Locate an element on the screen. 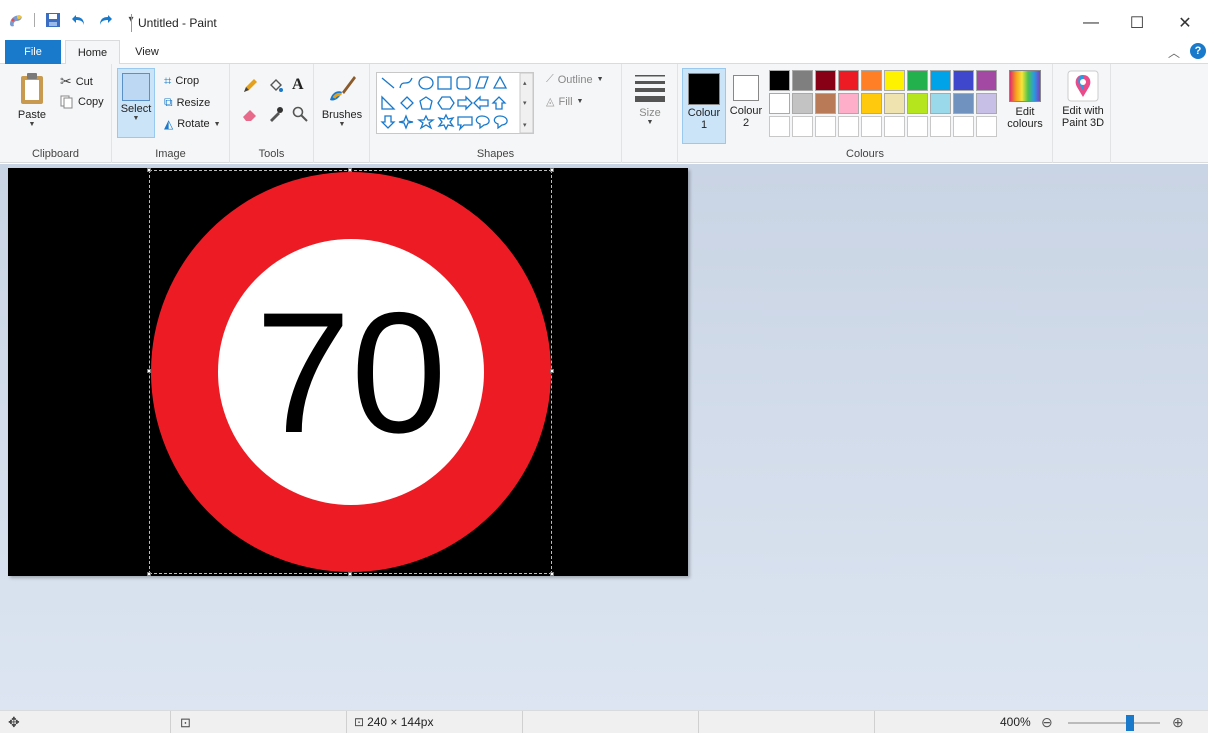 The width and height of the screenshot is (1208, 733). rotate-icon: ◭ is located at coordinates (169, 124).